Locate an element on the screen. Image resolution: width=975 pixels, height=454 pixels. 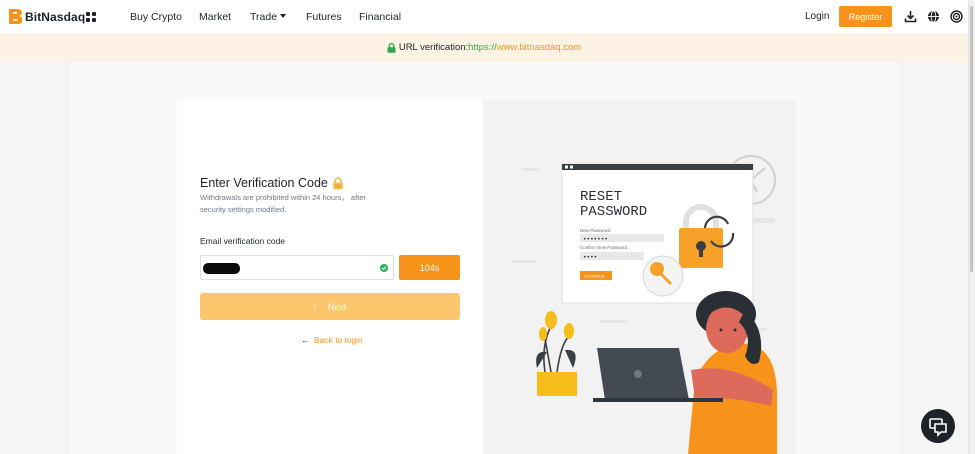
scrollbar-thumb is located at coordinates (971, 139).